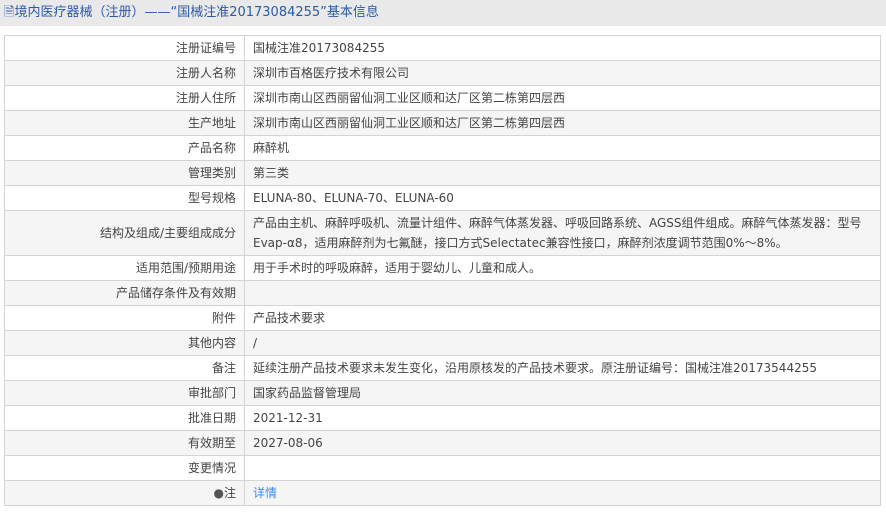 The width and height of the screenshot is (886, 524). What do you see at coordinates (124, 343) in the screenshot?
I see `row-label: 其他内容` at bounding box center [124, 343].